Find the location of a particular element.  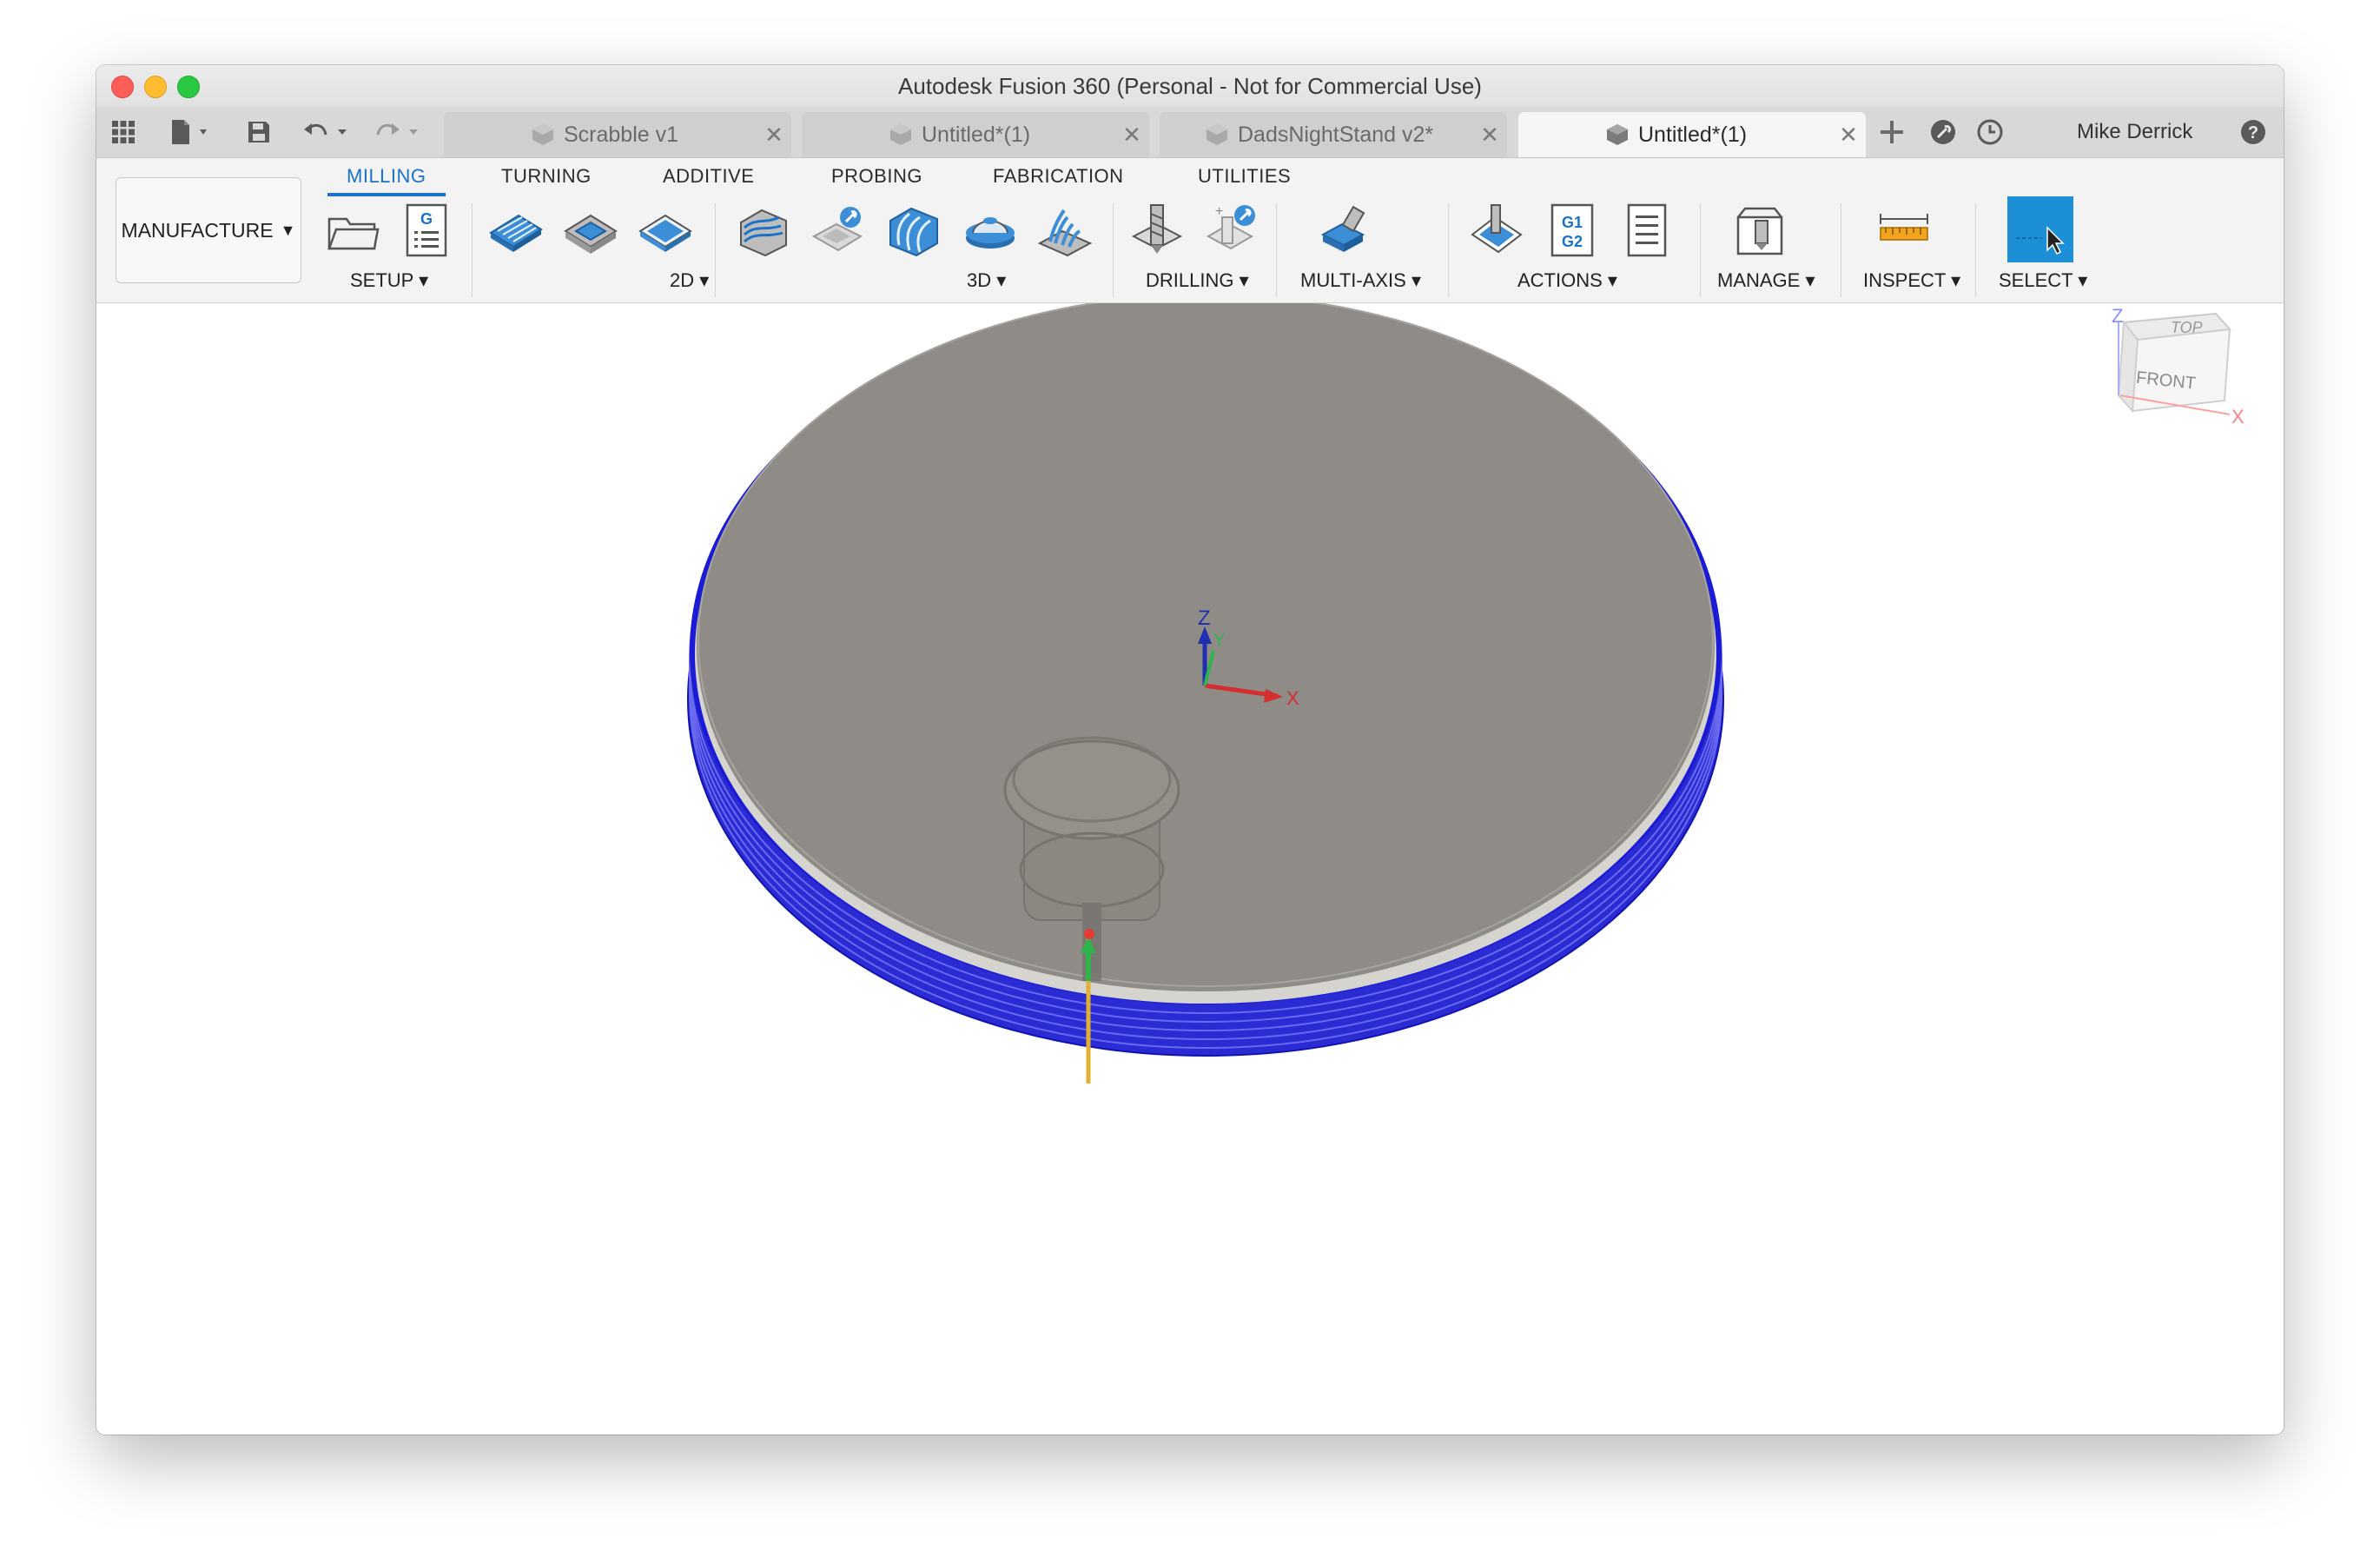

group-2d: 2D ▾ is located at coordinates (689, 280).